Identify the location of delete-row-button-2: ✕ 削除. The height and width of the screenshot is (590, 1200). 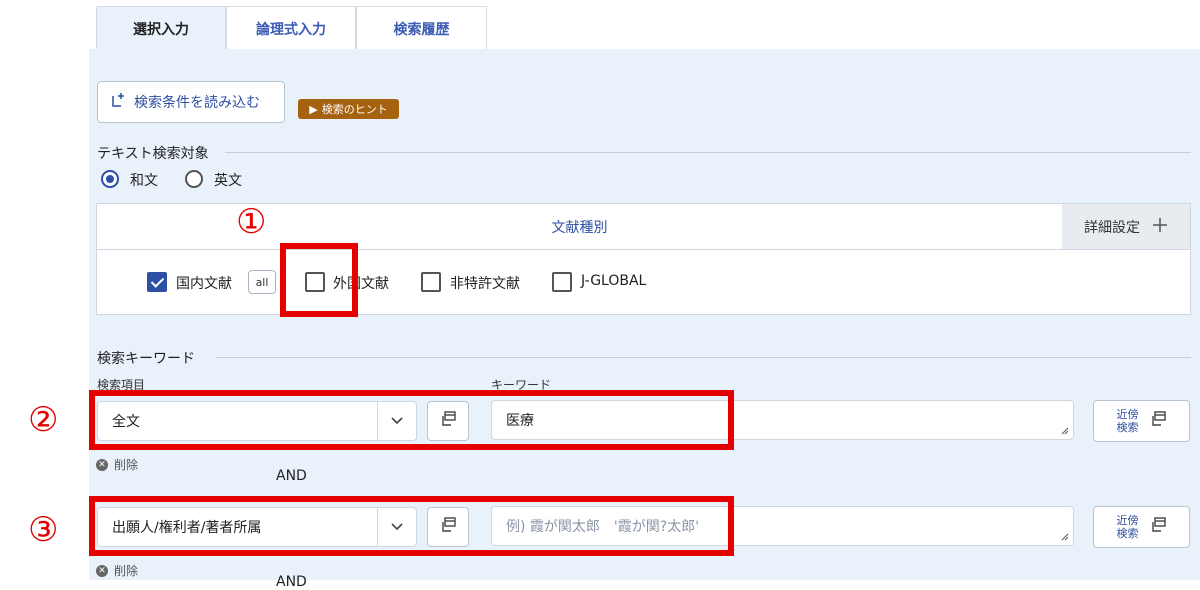
(117, 570).